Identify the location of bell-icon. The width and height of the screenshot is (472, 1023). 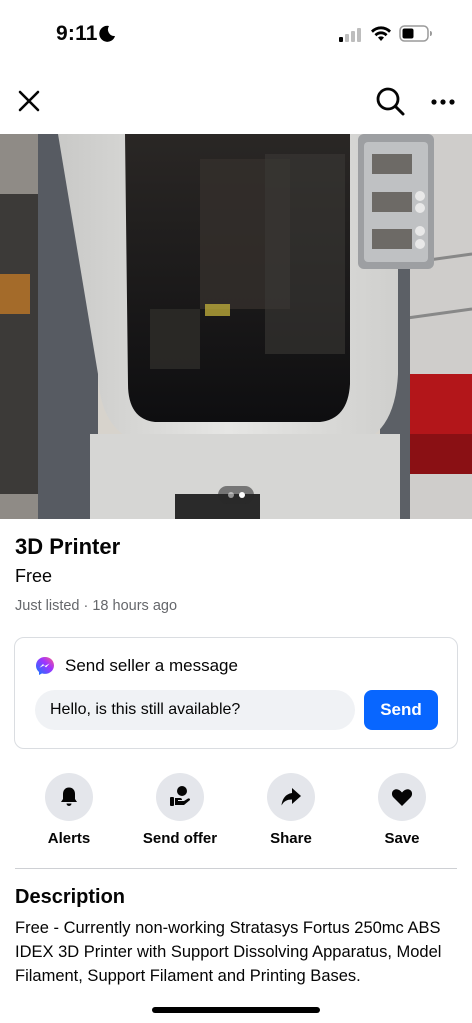
(69, 796).